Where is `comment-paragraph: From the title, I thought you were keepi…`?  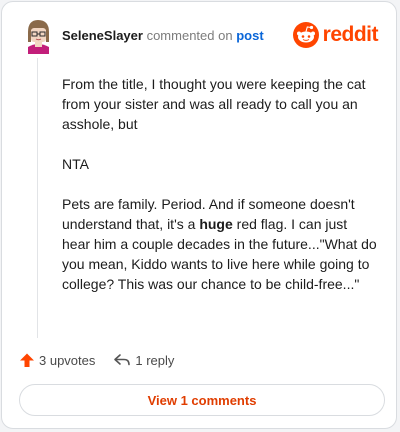 comment-paragraph: From the title, I thought you were keepi… is located at coordinates (214, 104).